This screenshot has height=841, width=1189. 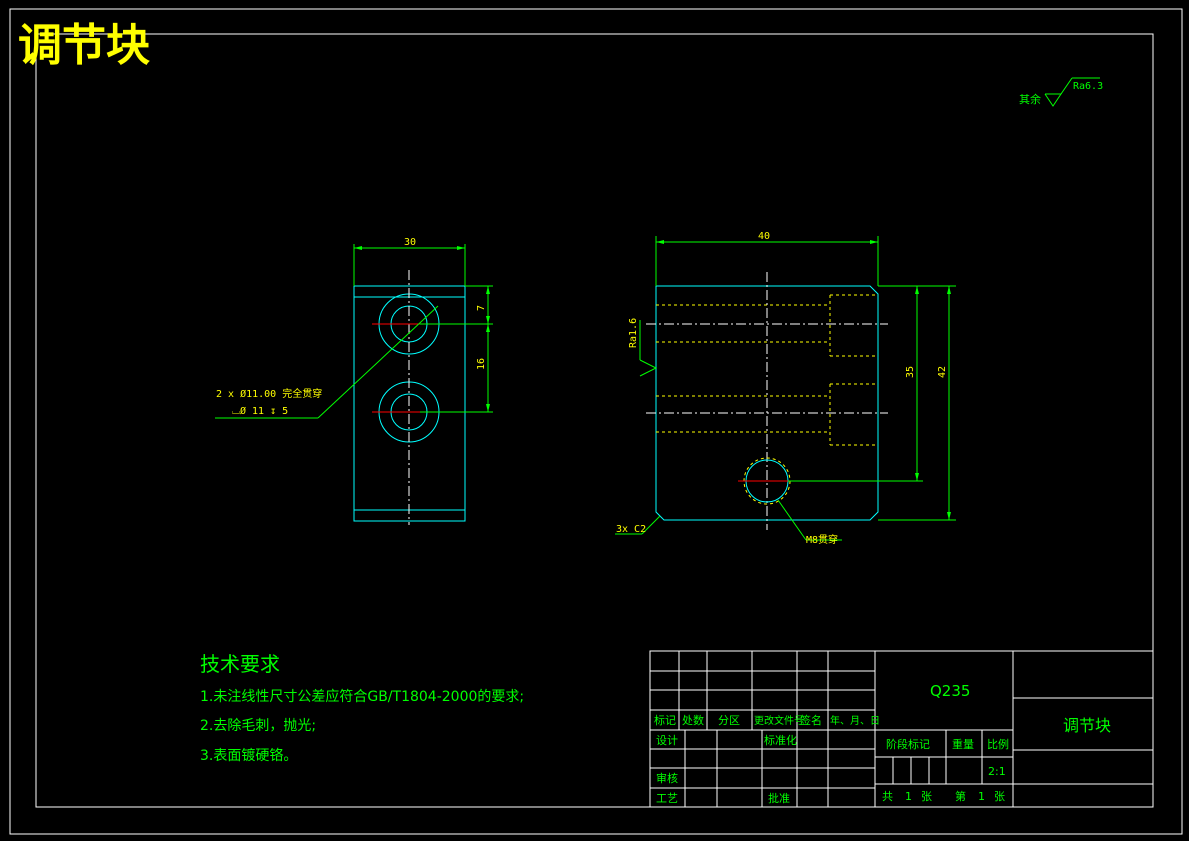 What do you see at coordinates (908, 744) in the screenshot?
I see `tb-stage-mark: 阶段标记` at bounding box center [908, 744].